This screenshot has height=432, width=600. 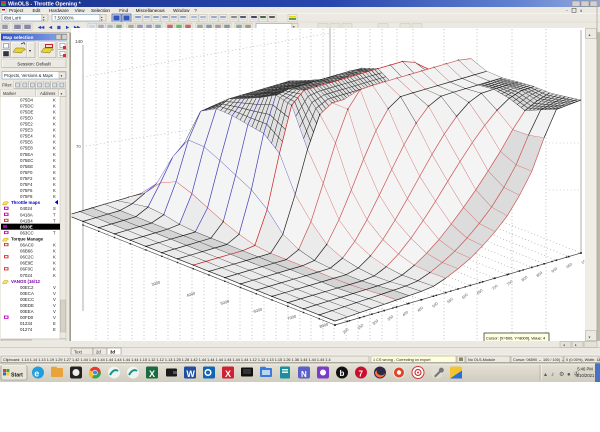 What do you see at coordinates (481, 360) in the screenshot?
I see `svg-text: No OLS-Module` at bounding box center [481, 360].